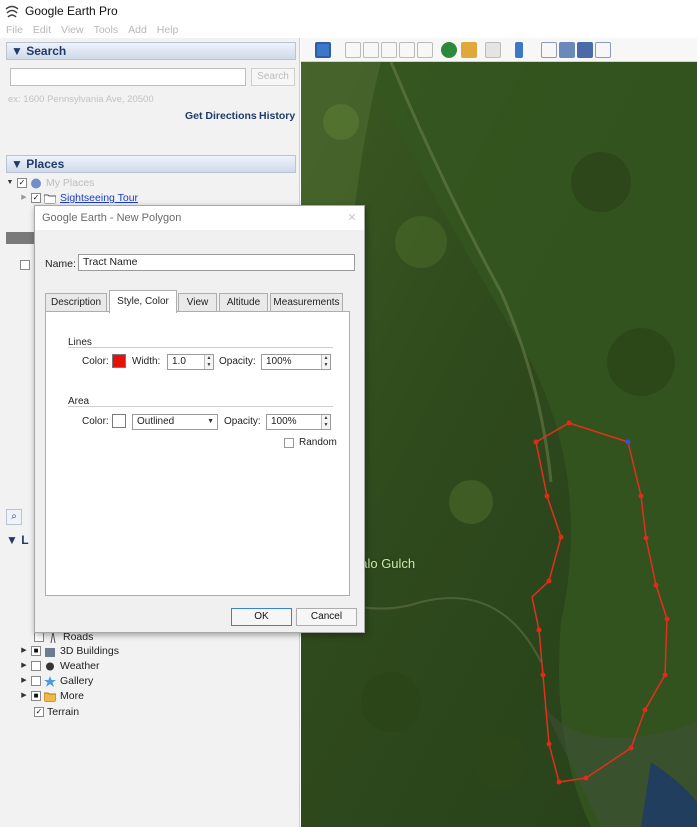  I want to click on buildings-icon, so click(50, 652).